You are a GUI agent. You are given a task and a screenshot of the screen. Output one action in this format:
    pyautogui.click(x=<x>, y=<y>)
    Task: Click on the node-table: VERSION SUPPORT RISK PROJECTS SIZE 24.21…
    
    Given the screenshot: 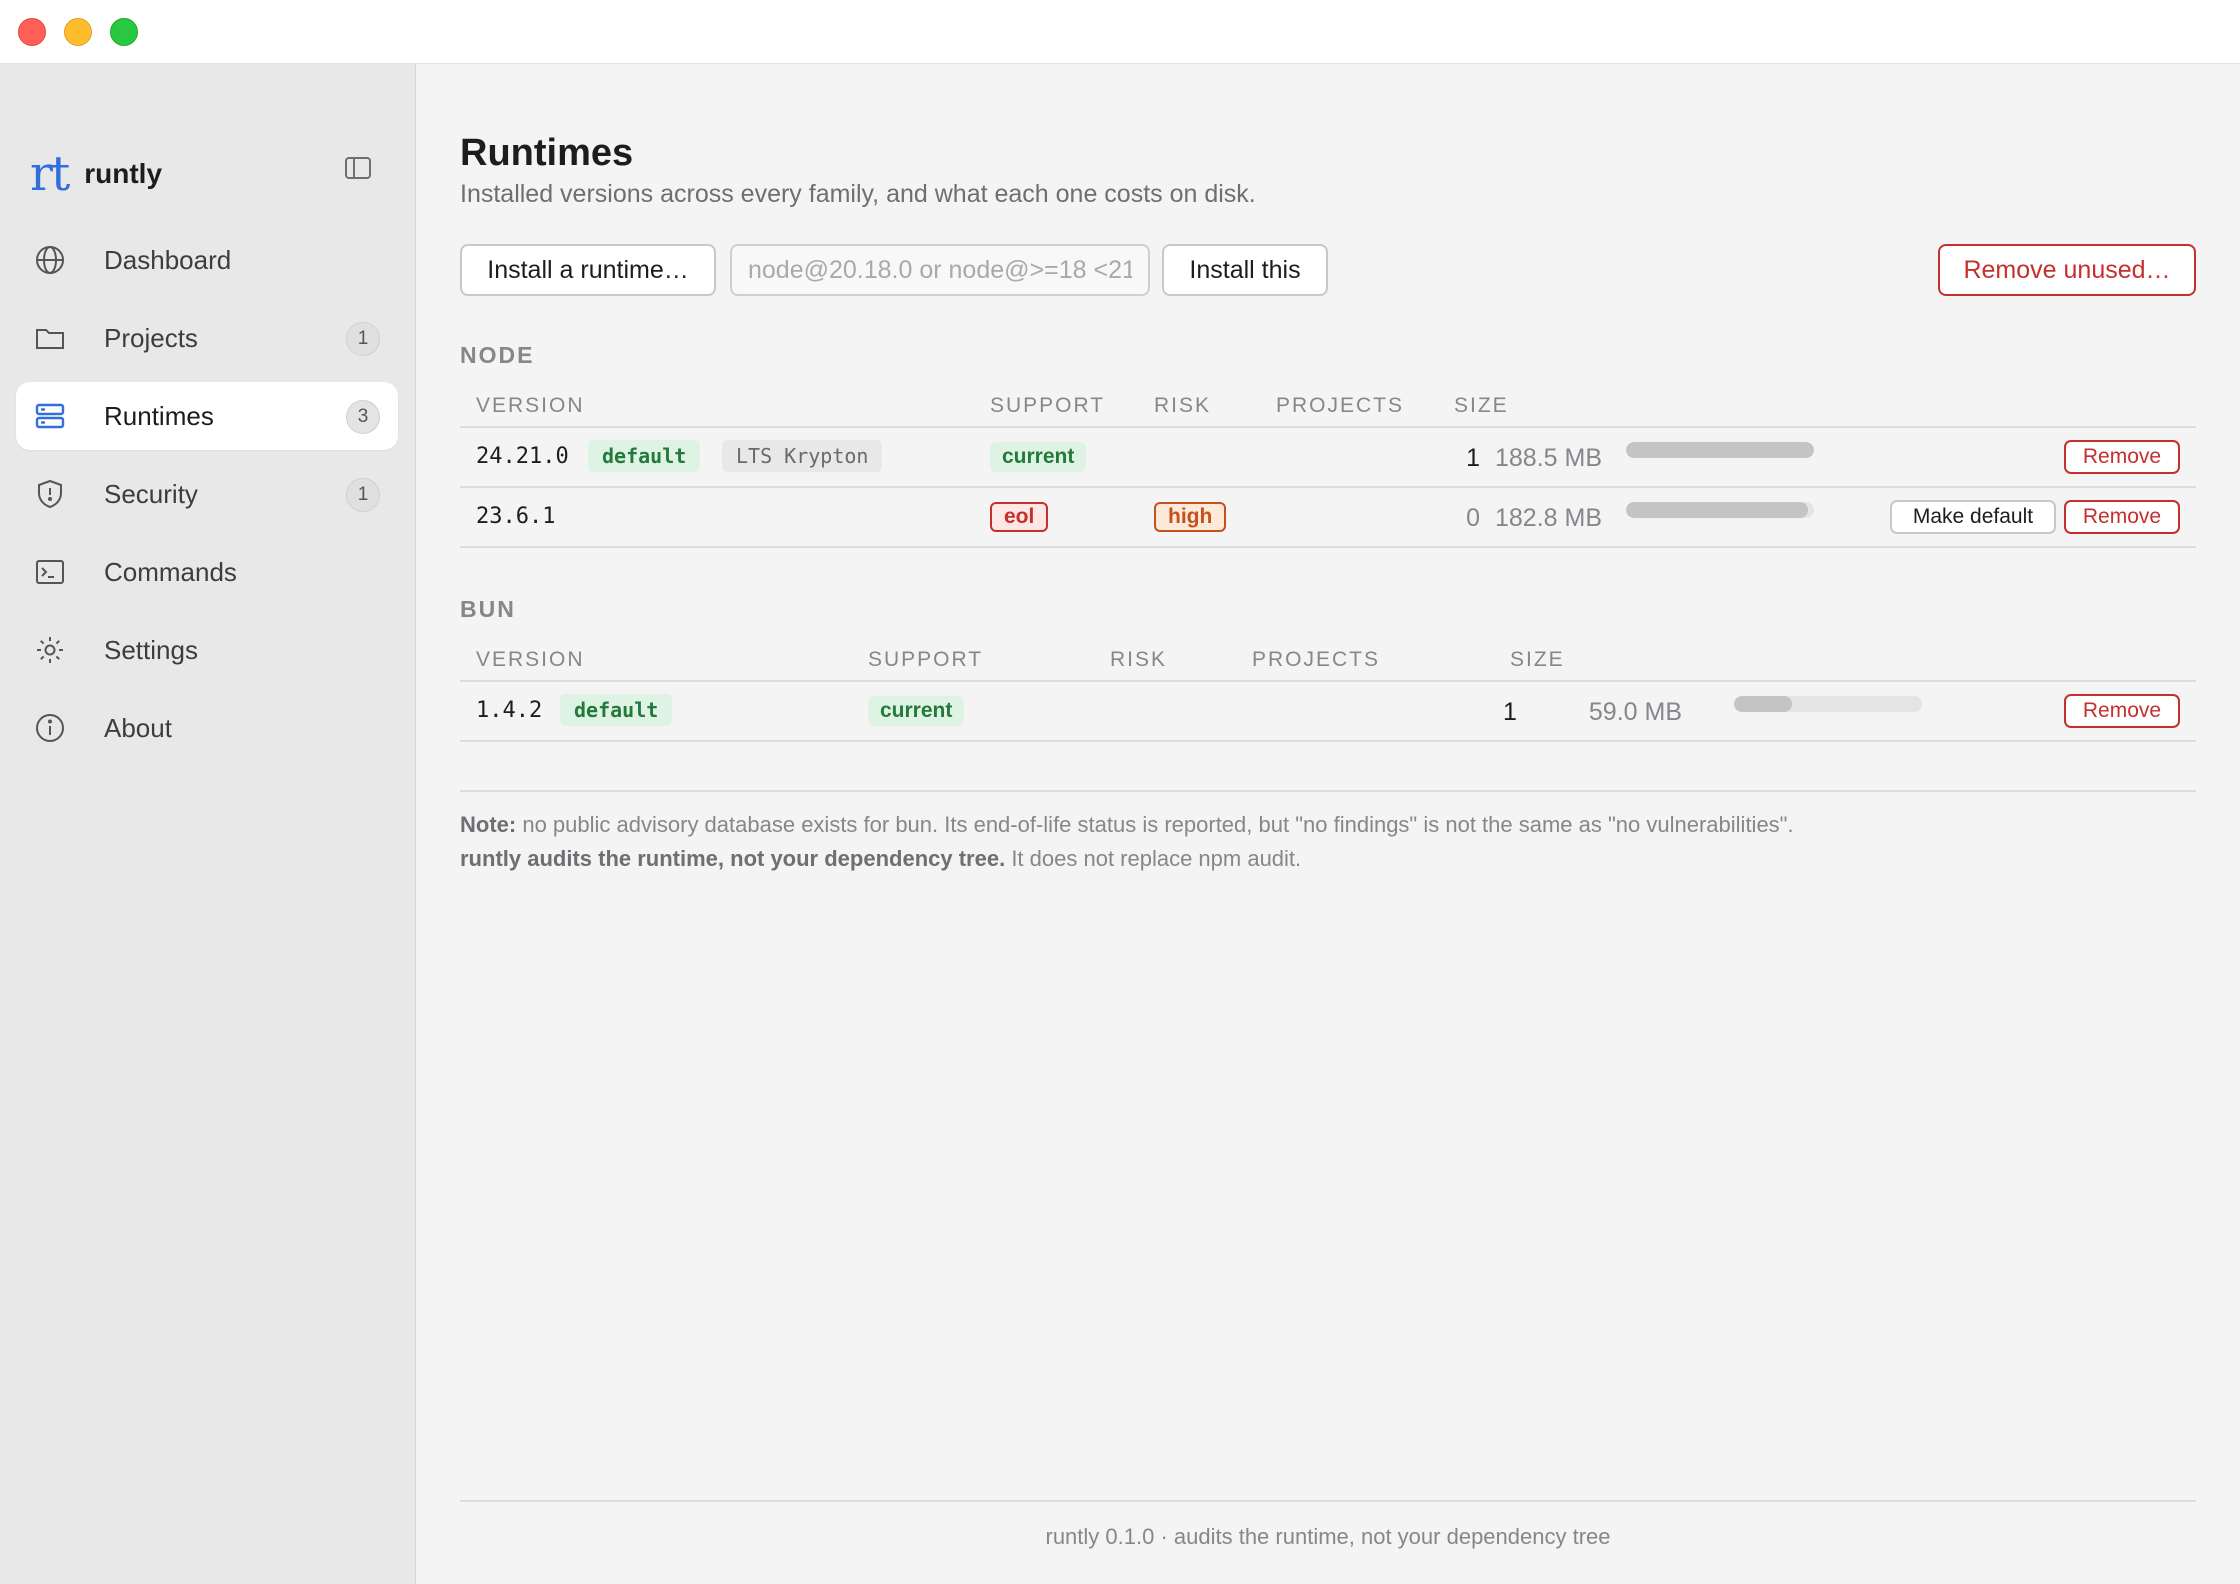 What is the action you would take?
    pyautogui.click(x=1328, y=465)
    